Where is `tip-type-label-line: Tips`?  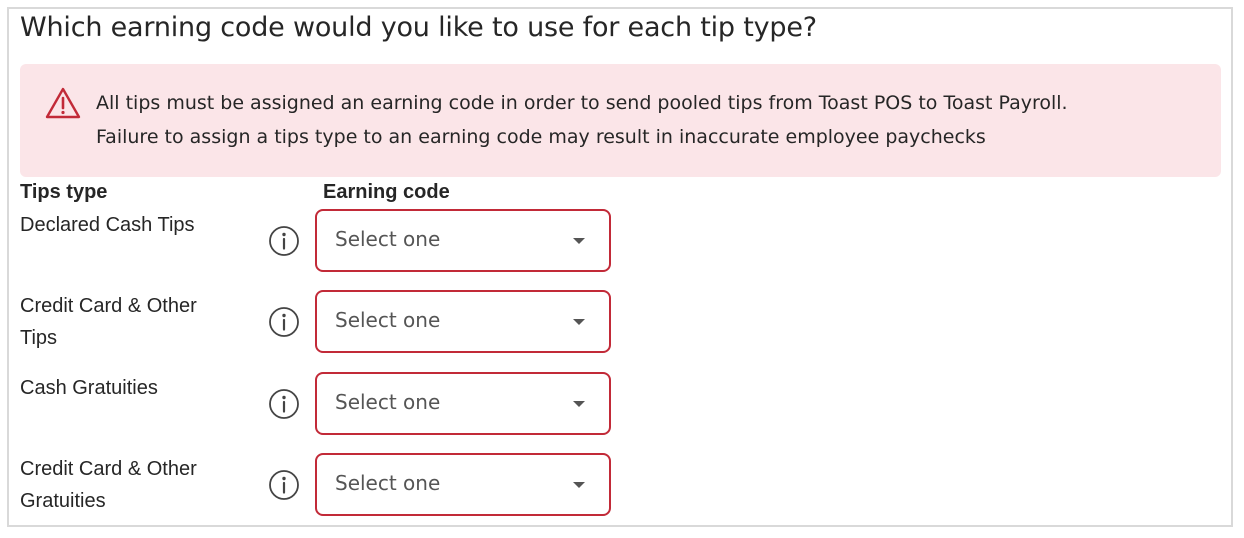 tip-type-label-line: Tips is located at coordinates (39, 338).